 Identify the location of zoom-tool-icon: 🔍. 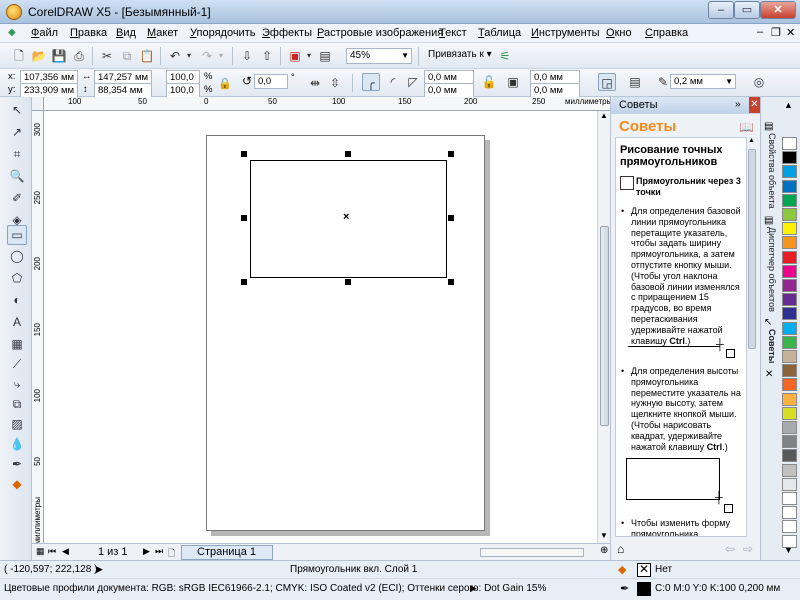
(17, 176).